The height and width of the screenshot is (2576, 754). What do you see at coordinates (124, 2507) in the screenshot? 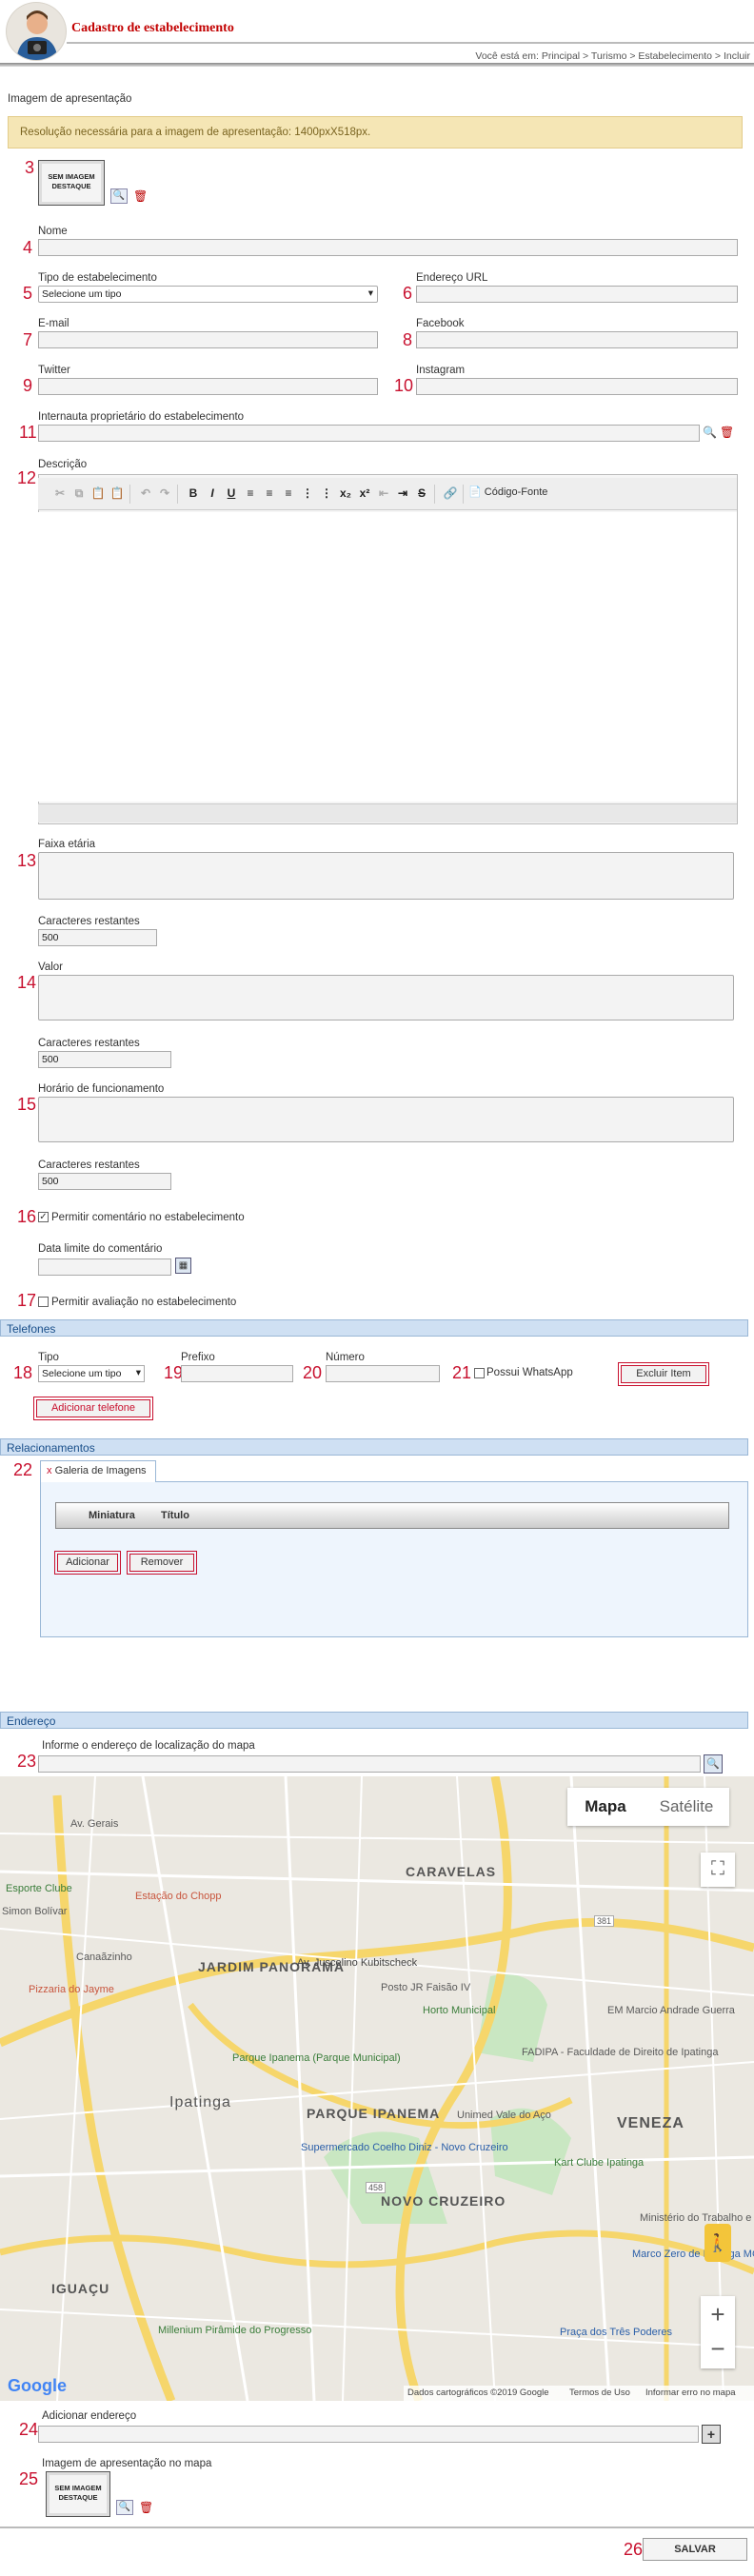
I see `map-image-search-icon: 🔍` at bounding box center [124, 2507].